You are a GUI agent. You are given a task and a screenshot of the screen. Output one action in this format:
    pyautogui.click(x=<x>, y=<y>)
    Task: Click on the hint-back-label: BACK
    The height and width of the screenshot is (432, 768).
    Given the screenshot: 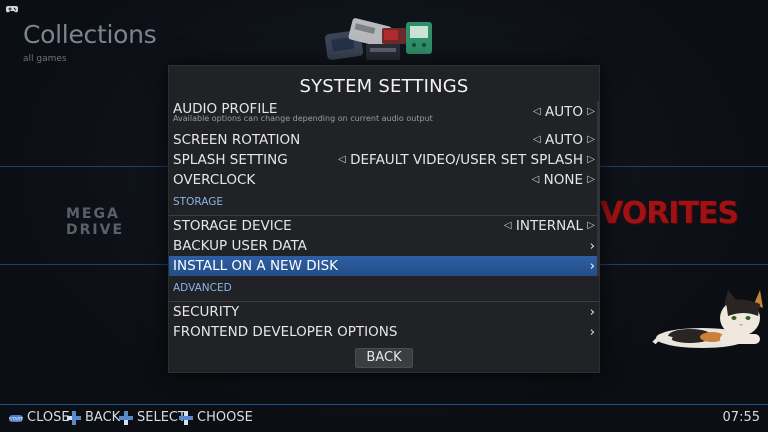 What is the action you would take?
    pyautogui.click(x=103, y=417)
    